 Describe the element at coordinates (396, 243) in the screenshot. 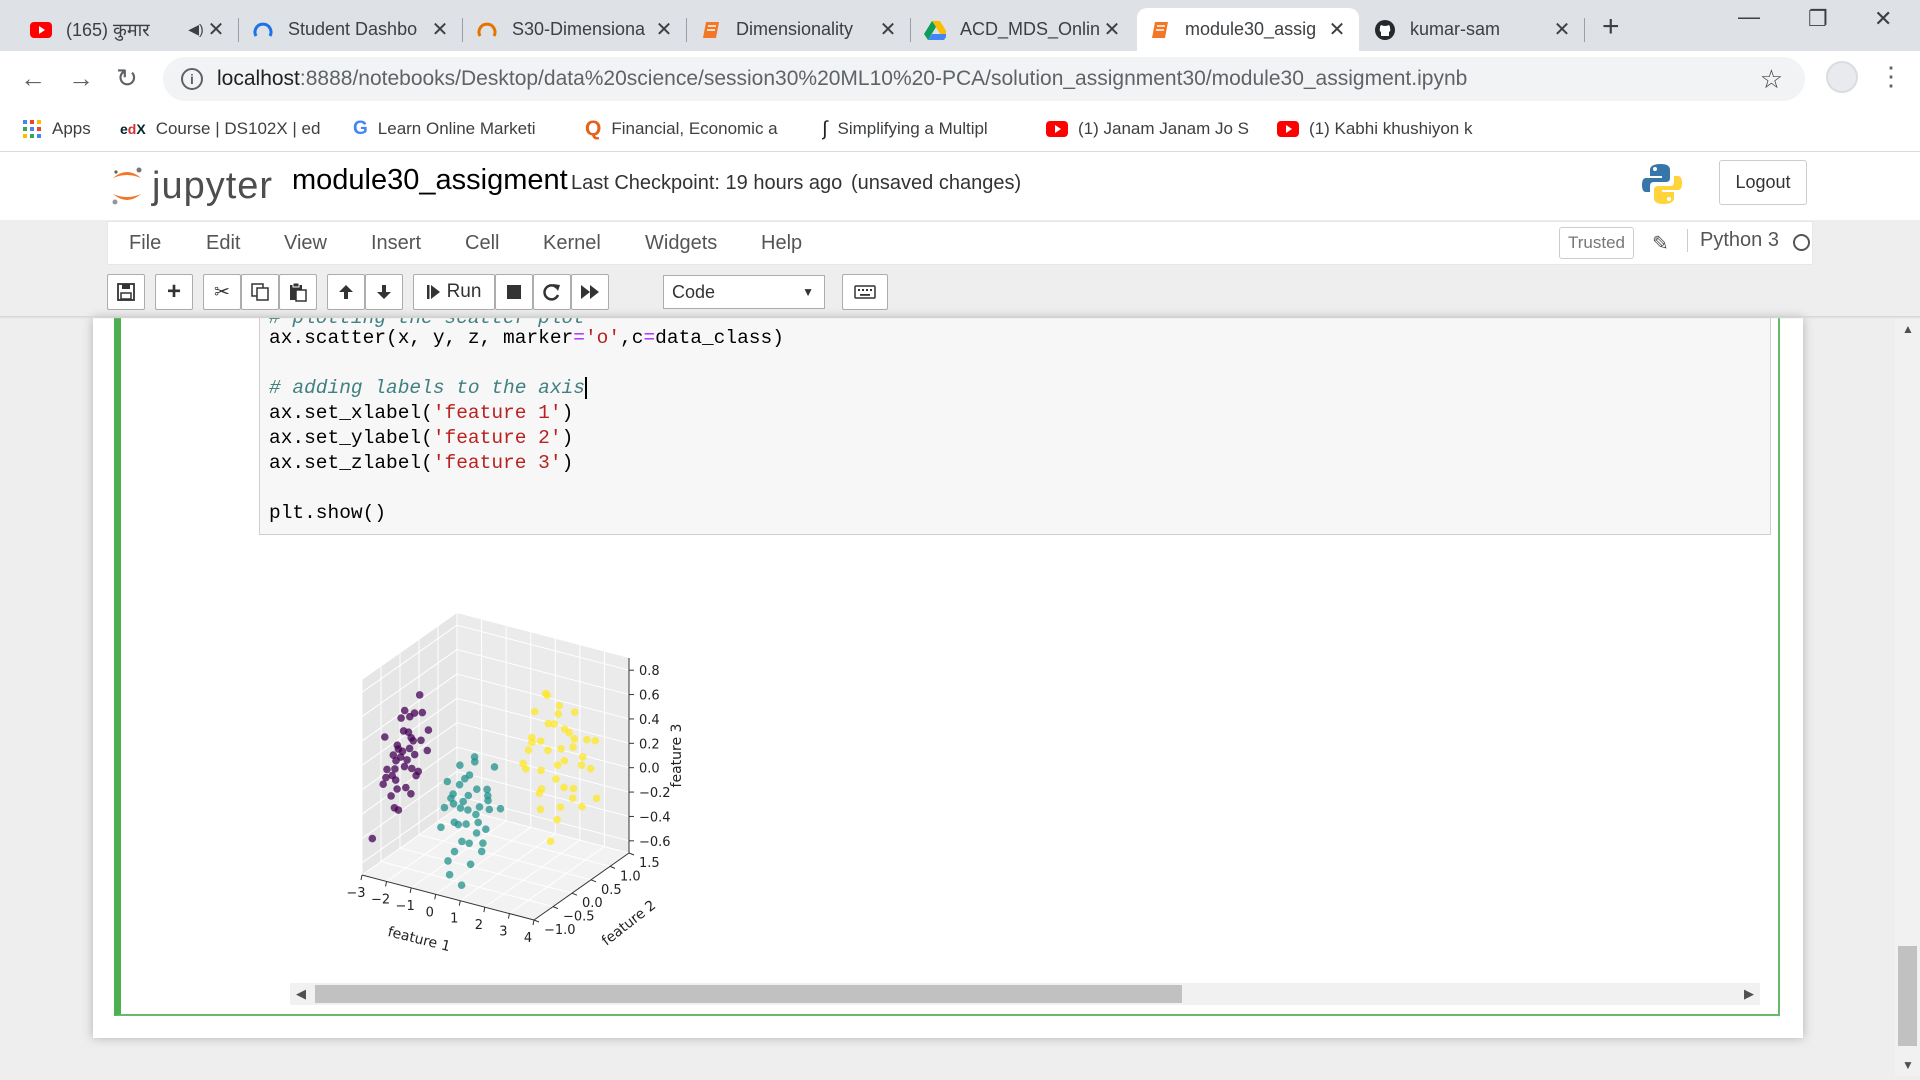

I see `menu-insert: Insert` at that location.